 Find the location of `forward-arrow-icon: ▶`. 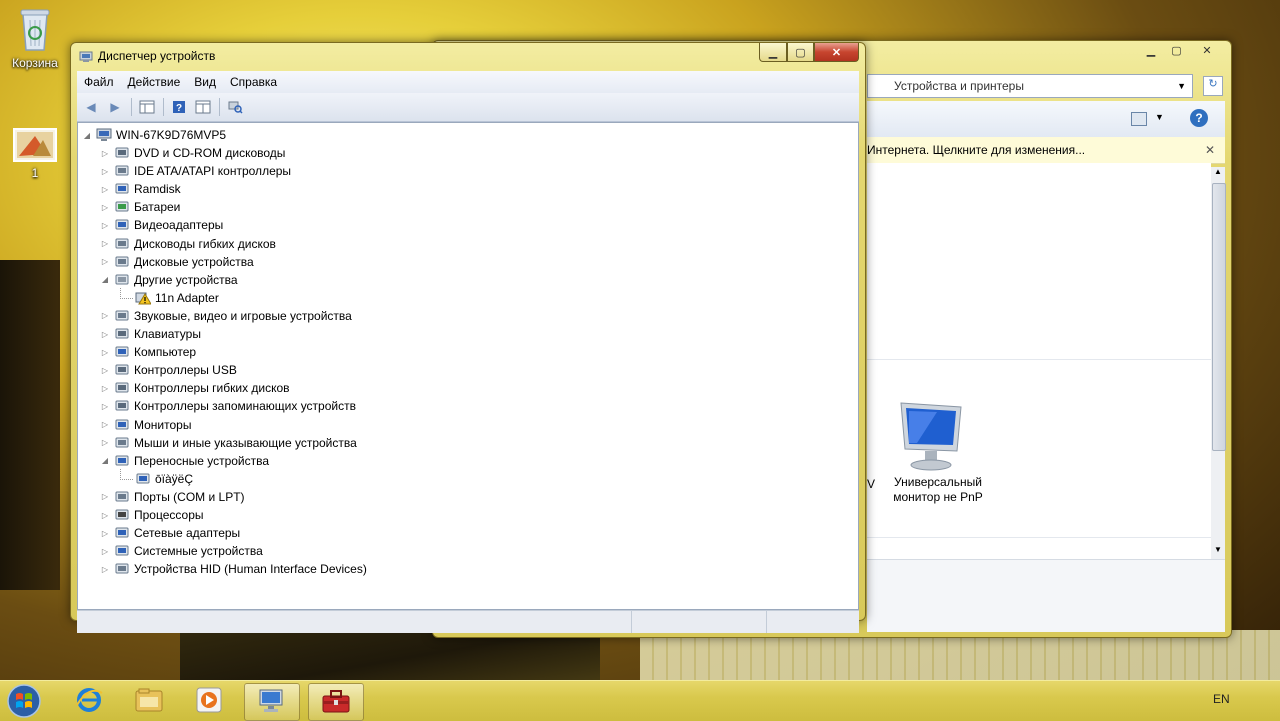

forward-arrow-icon: ▶ is located at coordinates (115, 107).